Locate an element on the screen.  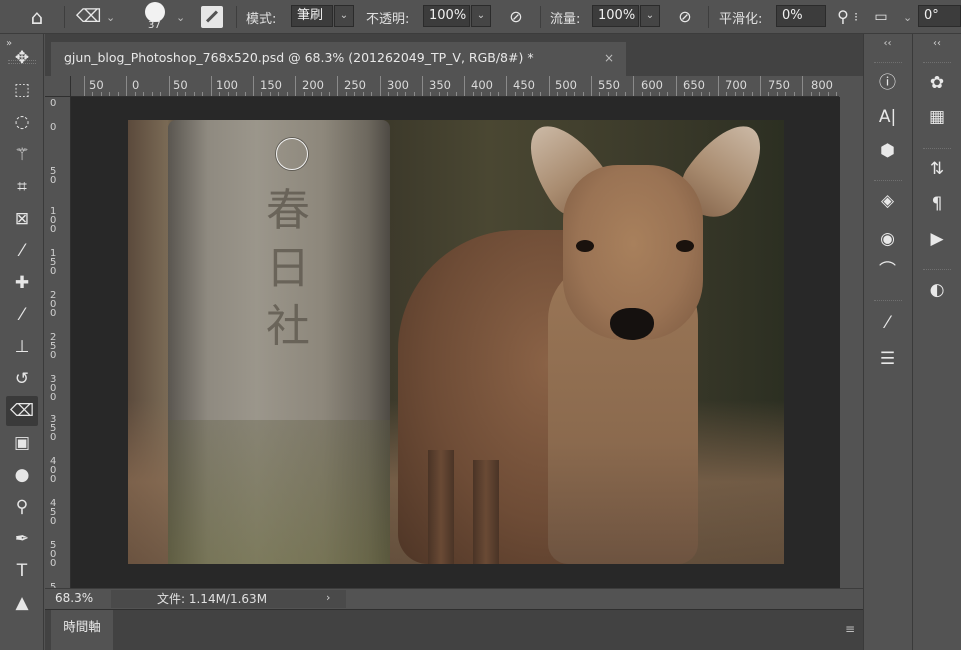
history-panel-icon: ⇅ is located at coordinates (937, 169).